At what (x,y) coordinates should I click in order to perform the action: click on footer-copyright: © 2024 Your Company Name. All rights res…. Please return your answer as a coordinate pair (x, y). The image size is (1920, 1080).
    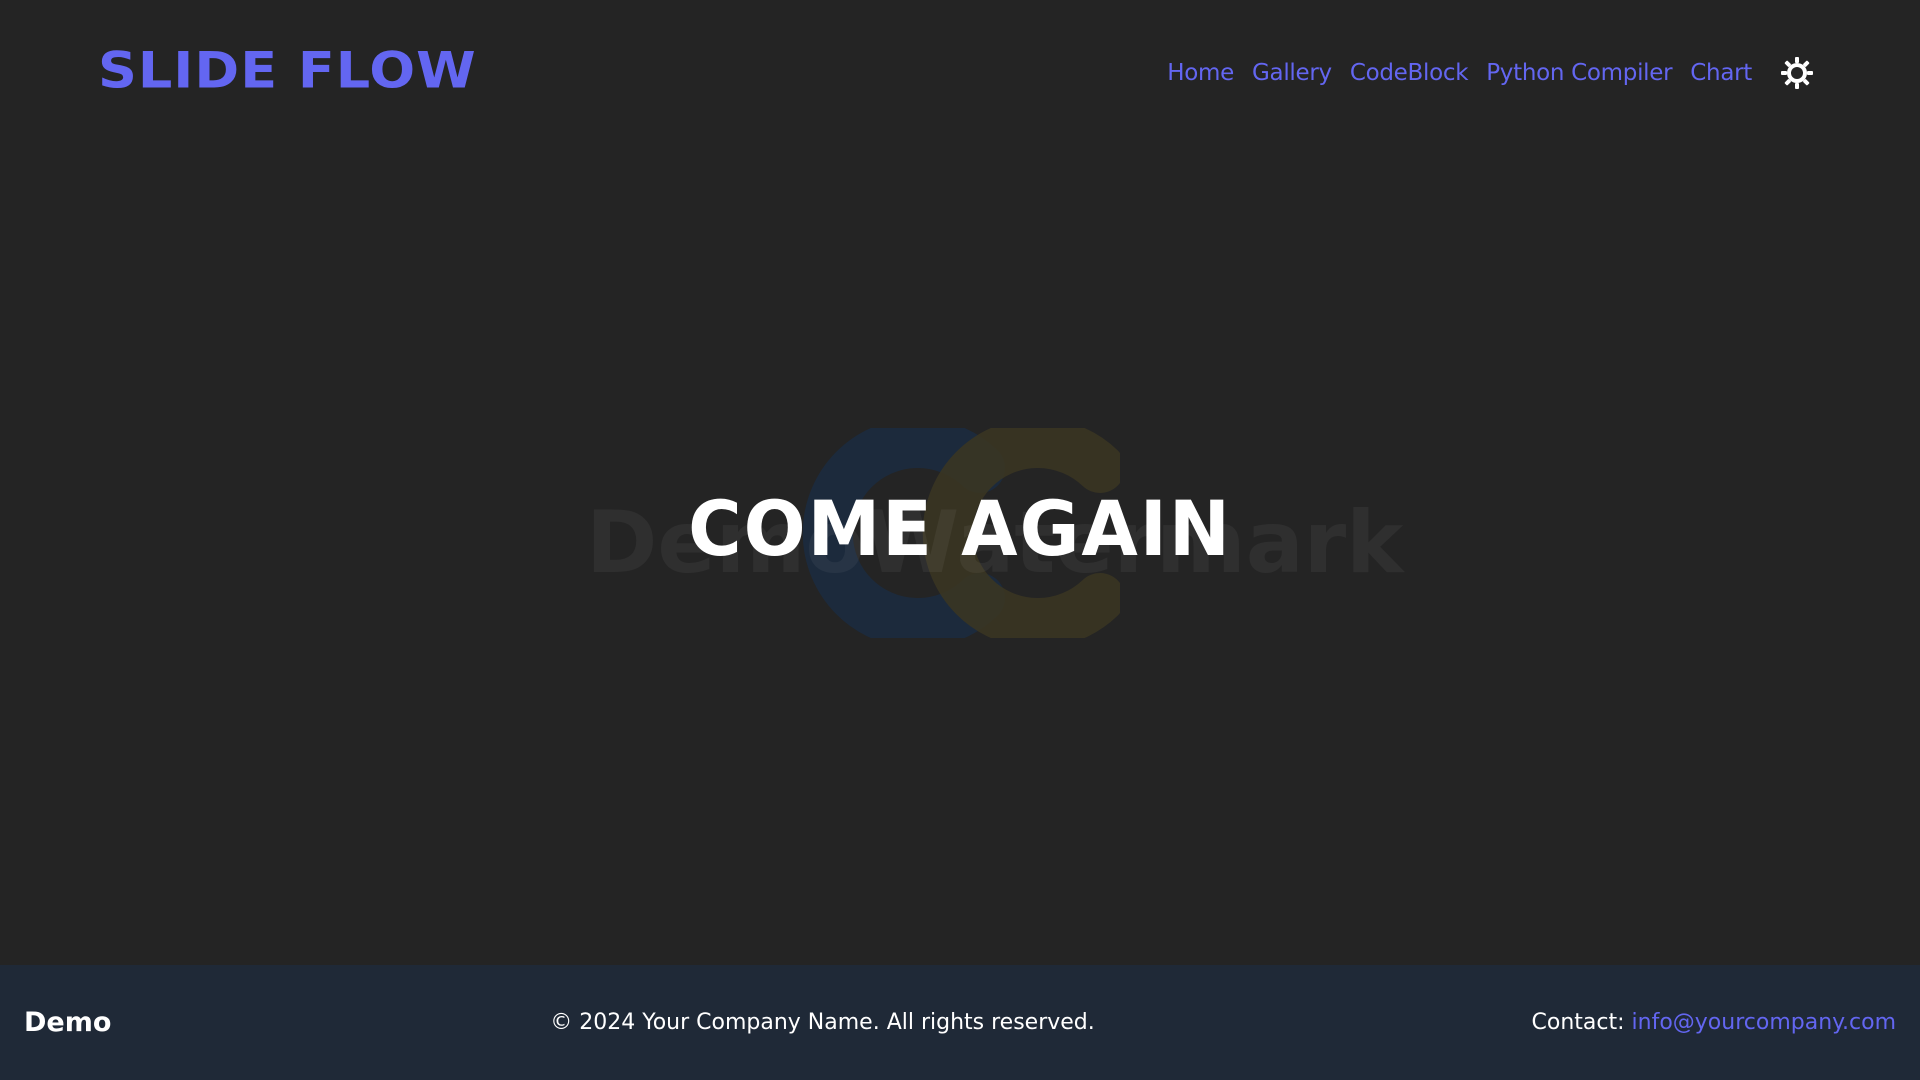
    Looking at the image, I should click on (822, 1022).